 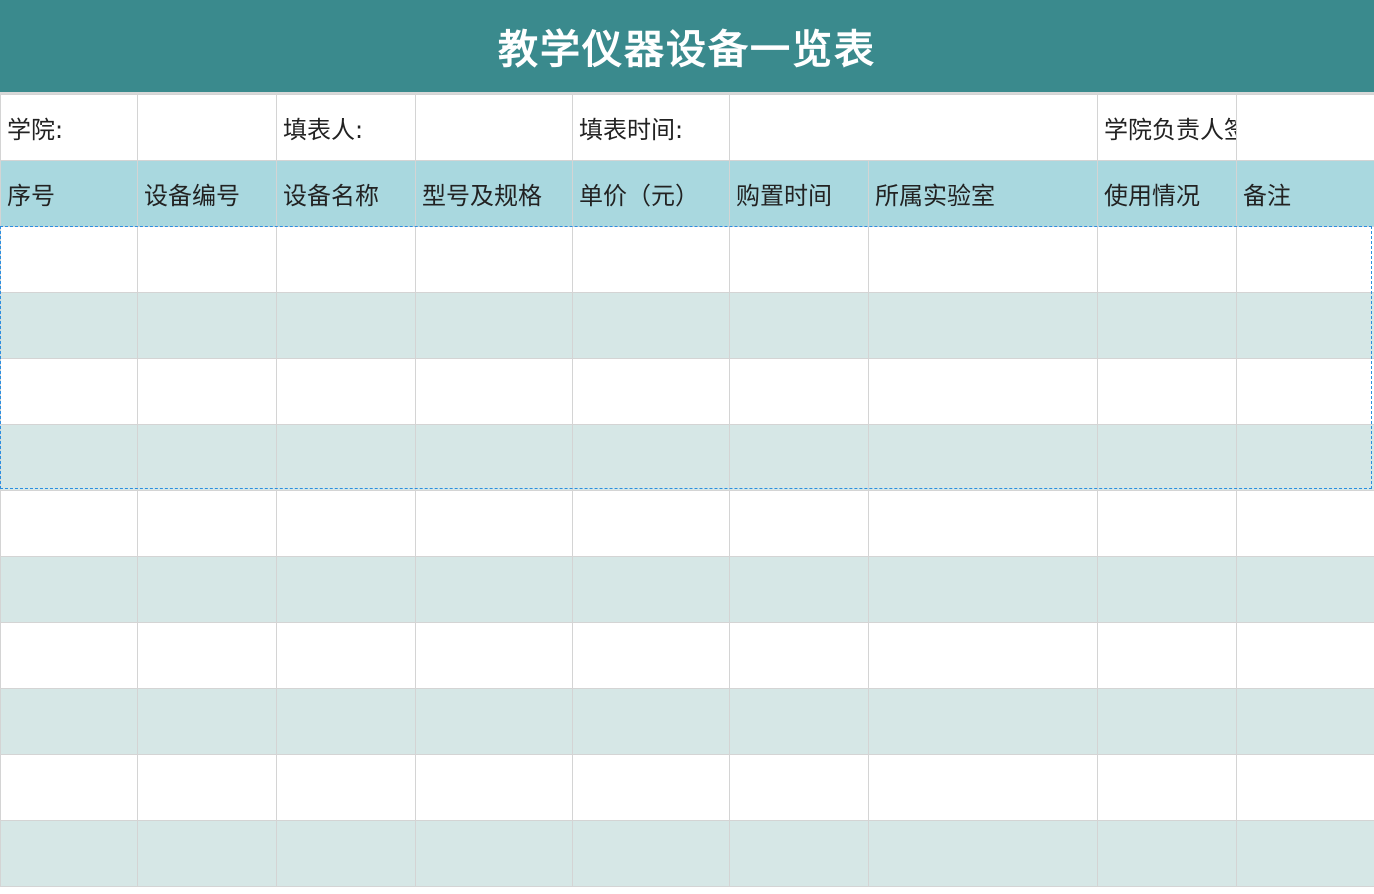 What do you see at coordinates (651, 193) in the screenshot?
I see `col-header-unit-price: 单价（元）` at bounding box center [651, 193].